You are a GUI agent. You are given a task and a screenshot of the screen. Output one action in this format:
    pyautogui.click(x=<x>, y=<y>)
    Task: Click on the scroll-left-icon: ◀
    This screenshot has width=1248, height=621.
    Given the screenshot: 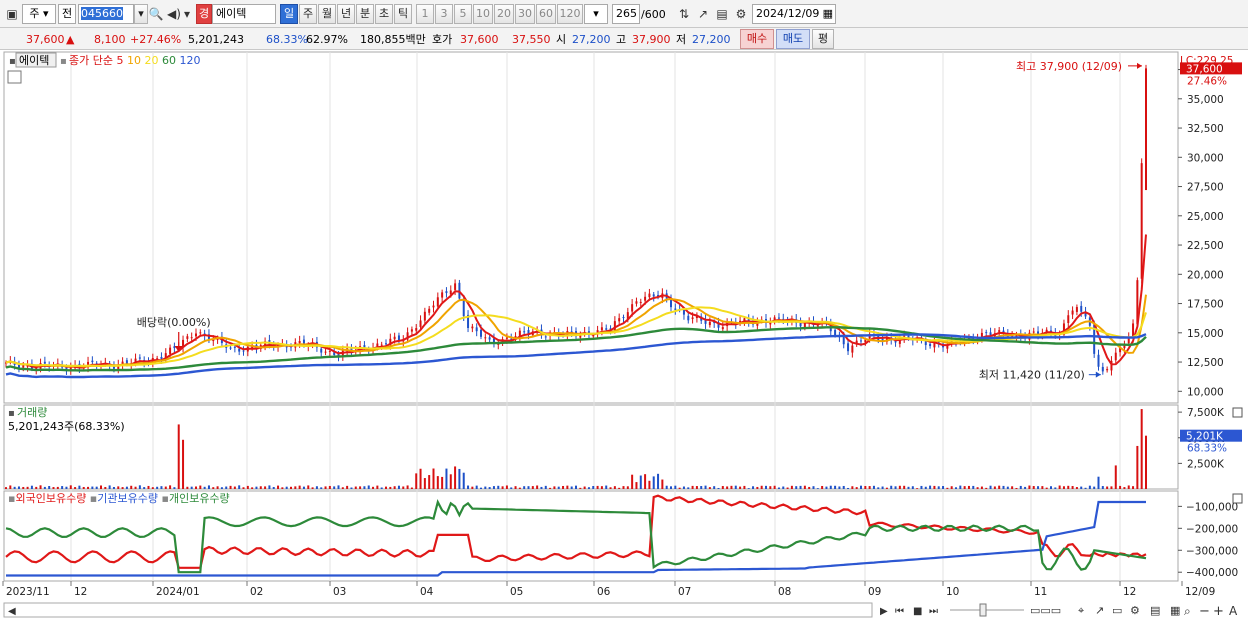 What is the action you would take?
    pyautogui.click(x=12, y=611)
    